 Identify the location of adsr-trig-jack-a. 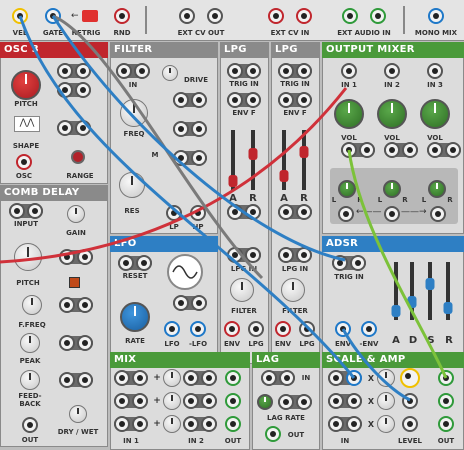
(340, 263).